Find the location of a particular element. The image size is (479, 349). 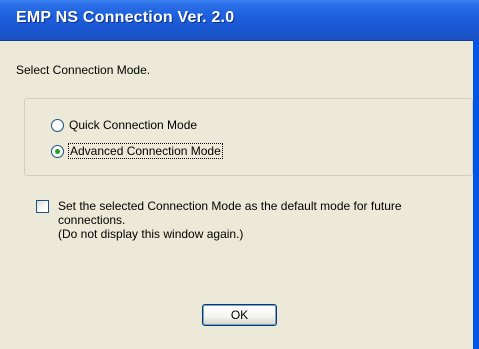

radio-advanced-connection: Advanced Connection Mode is located at coordinates (137, 151).